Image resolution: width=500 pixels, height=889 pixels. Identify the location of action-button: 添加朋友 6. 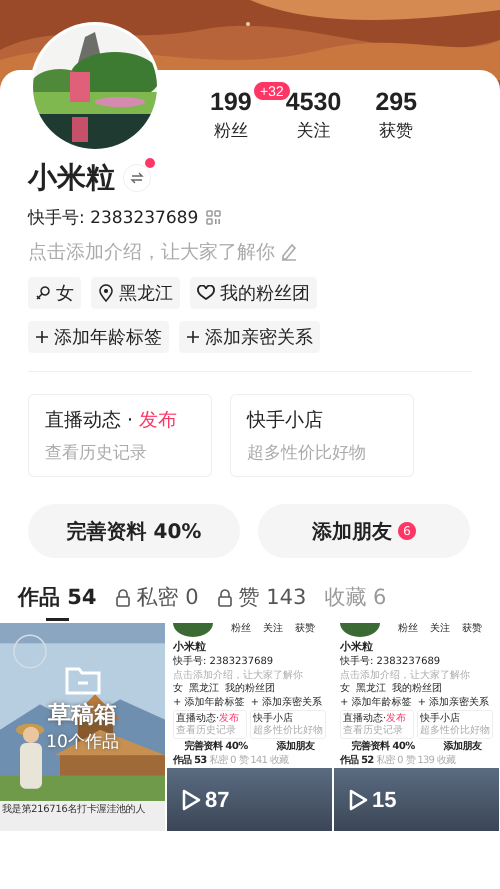
(364, 531).